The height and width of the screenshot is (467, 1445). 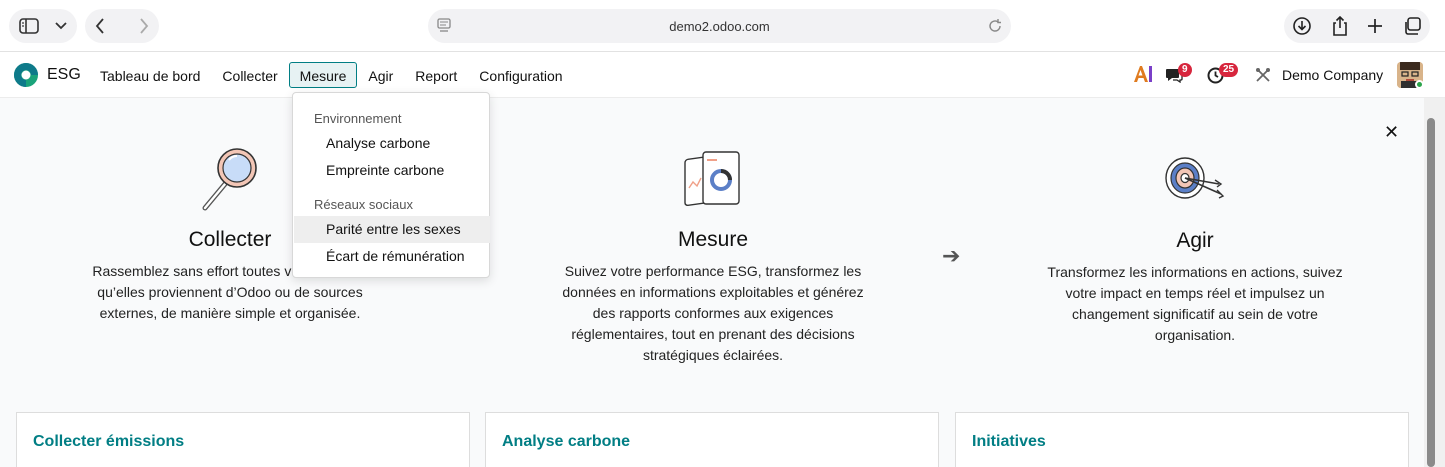 I want to click on card-carbon-analysis: Analyse carbone, so click(x=712, y=439).